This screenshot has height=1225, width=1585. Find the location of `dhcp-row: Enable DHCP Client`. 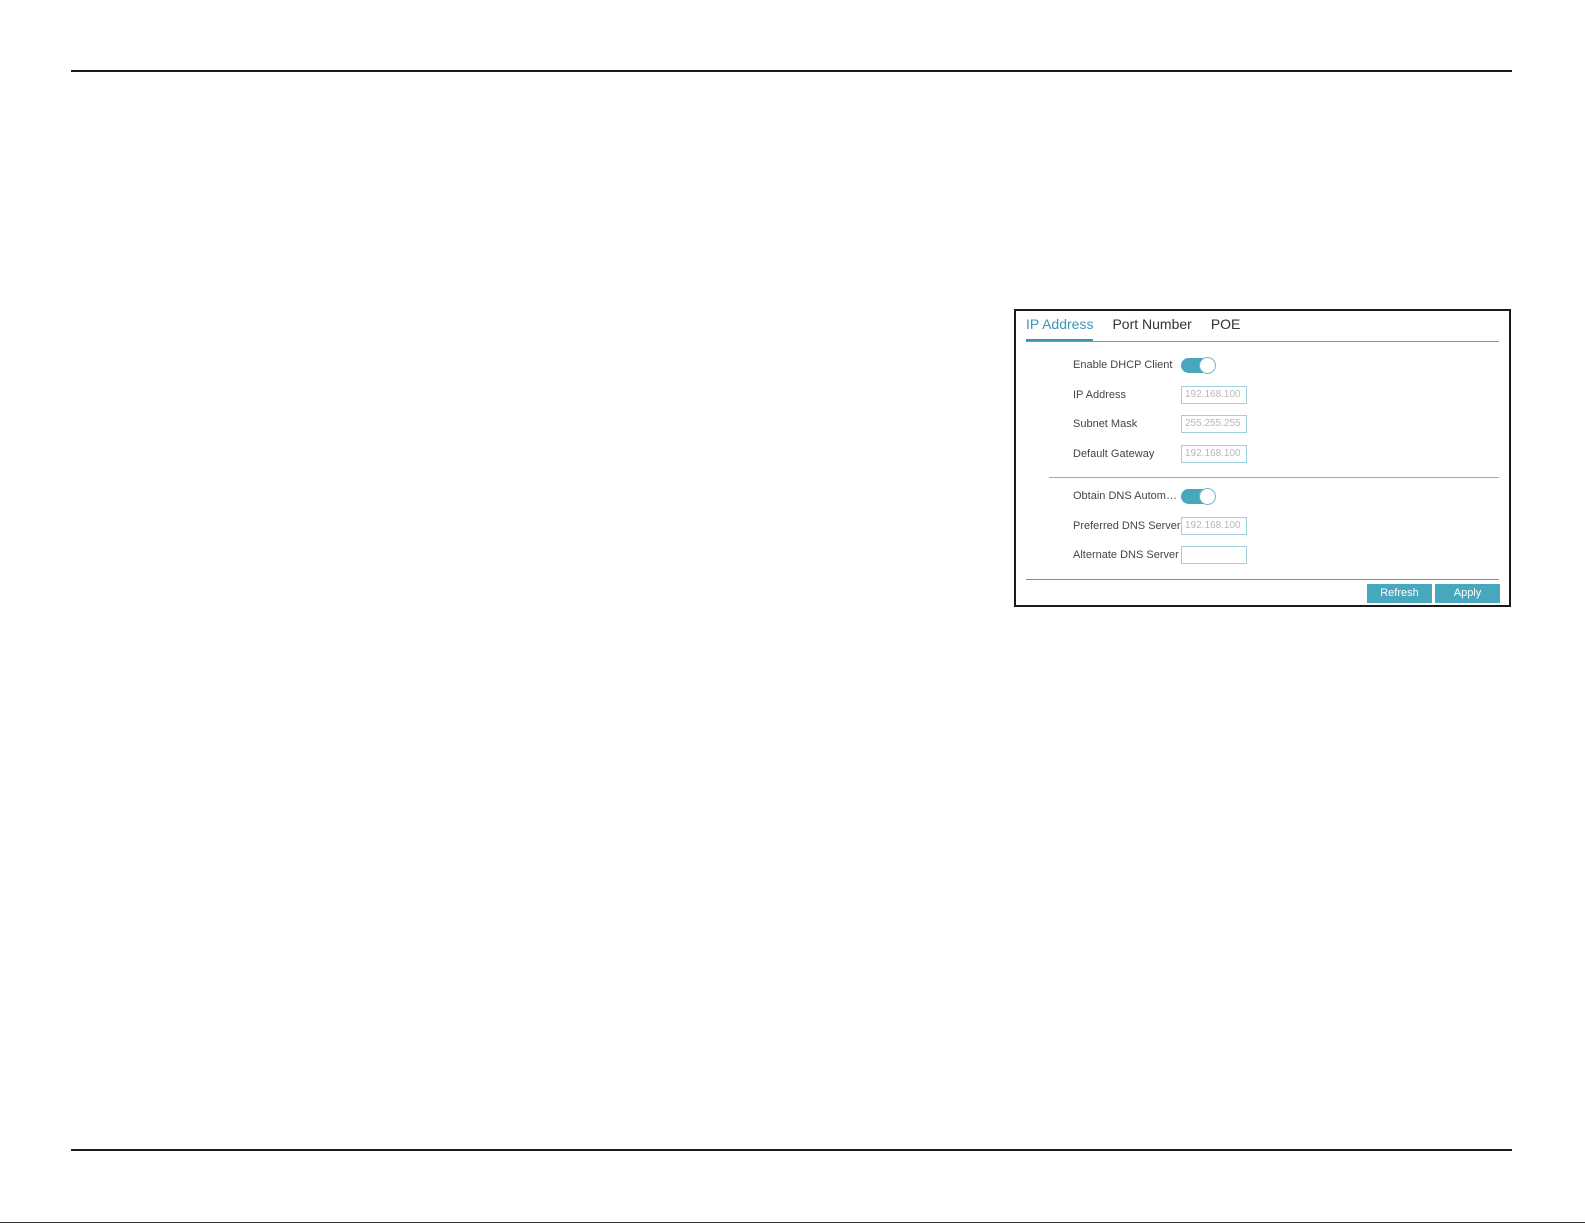

dhcp-row: Enable DHCP Client is located at coordinates (1144, 365).